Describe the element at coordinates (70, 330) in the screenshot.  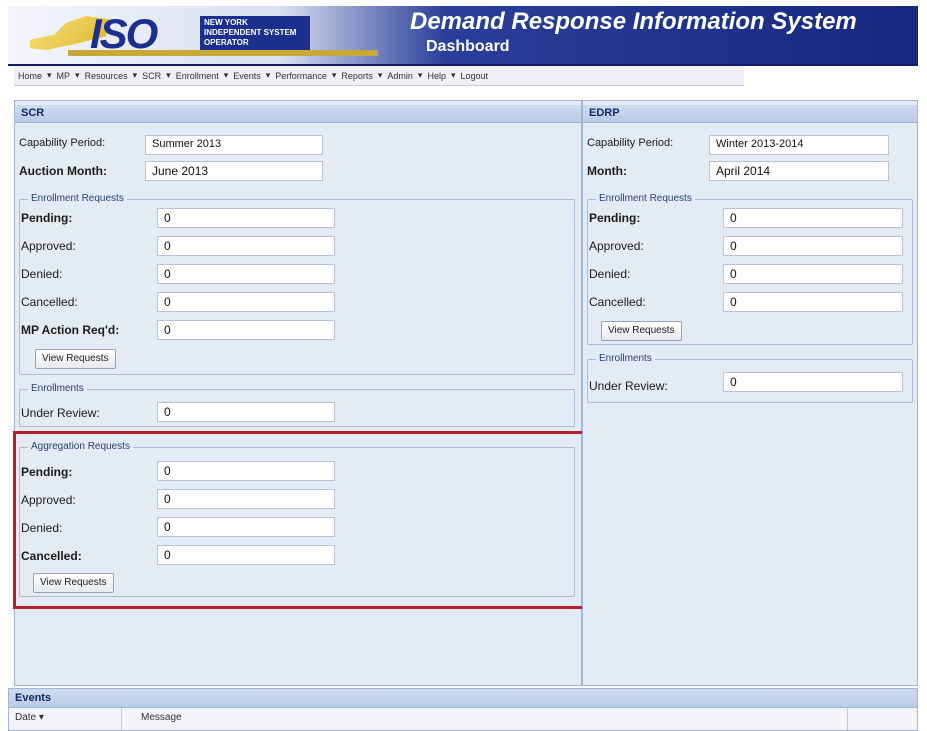
I see `scr-er-mp-action-label: MP Action Req'd:` at that location.